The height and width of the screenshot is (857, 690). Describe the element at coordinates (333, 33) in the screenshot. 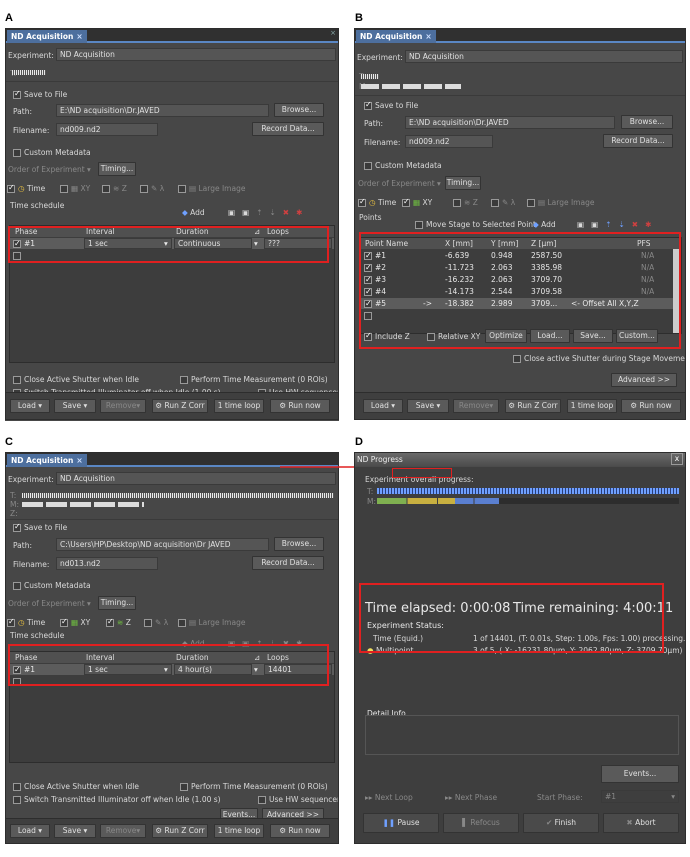

I see `close-icon: ×` at that location.